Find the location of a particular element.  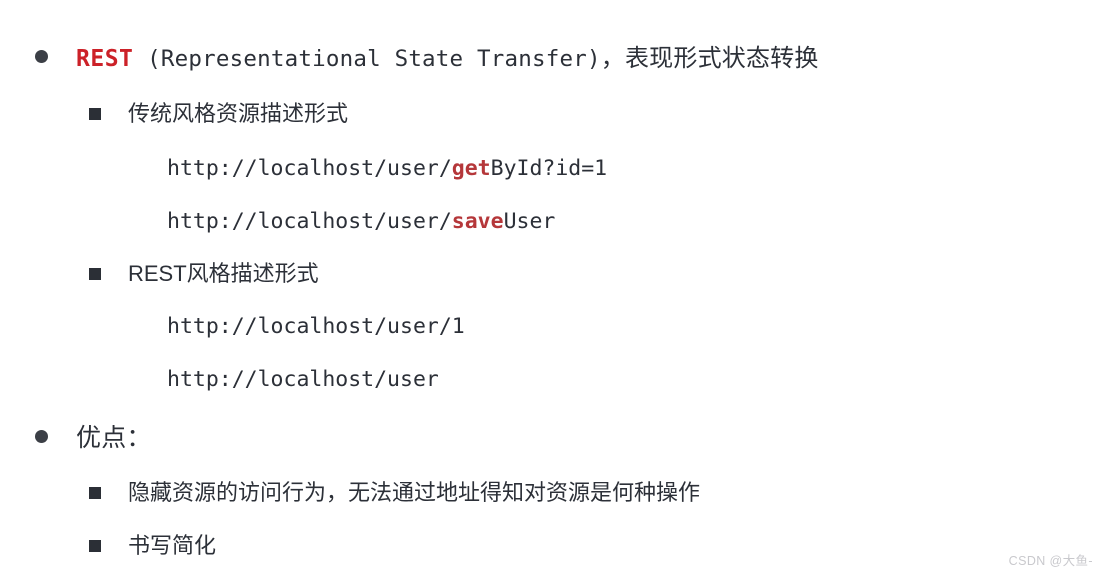

csdn-watermark: CSDN @大鱼- is located at coordinates (1050, 561).